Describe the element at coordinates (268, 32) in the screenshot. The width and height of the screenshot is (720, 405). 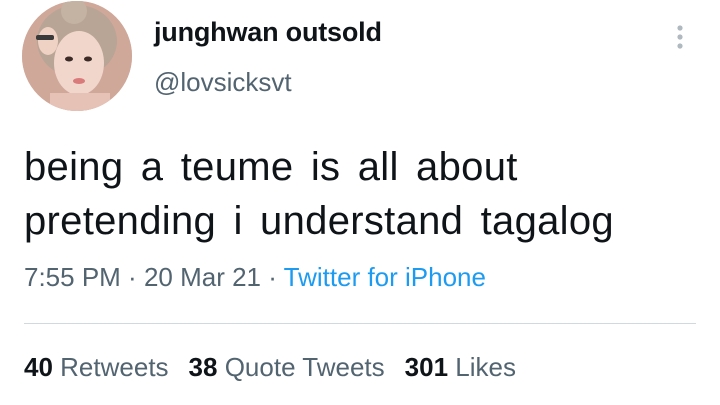
I see `display-name: junghwan outsold` at that location.